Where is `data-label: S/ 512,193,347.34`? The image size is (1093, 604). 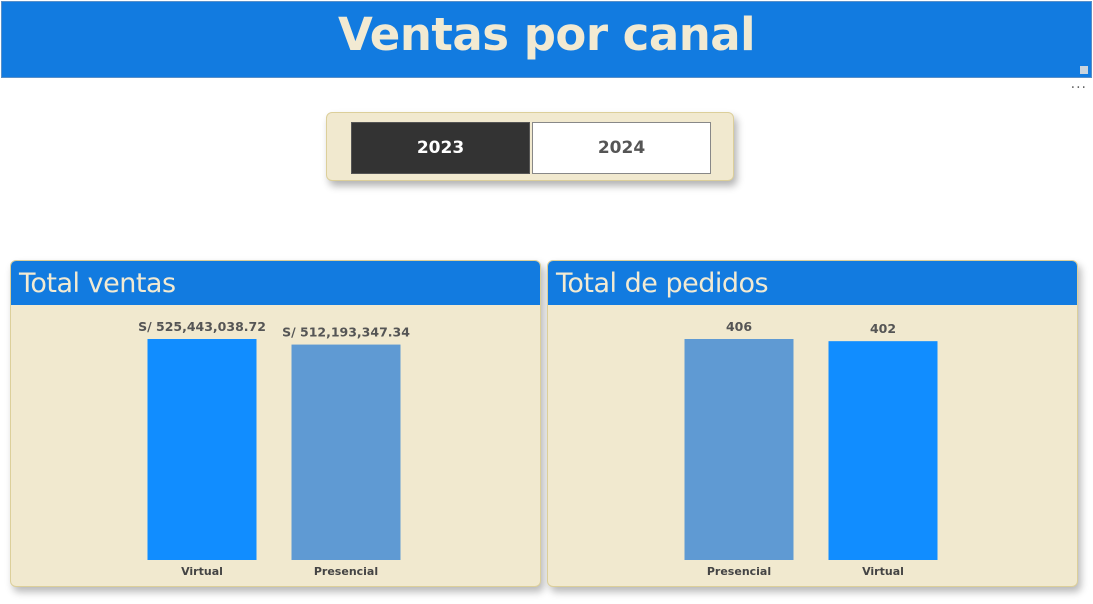 data-label: S/ 512,193,347.34 is located at coordinates (346, 332).